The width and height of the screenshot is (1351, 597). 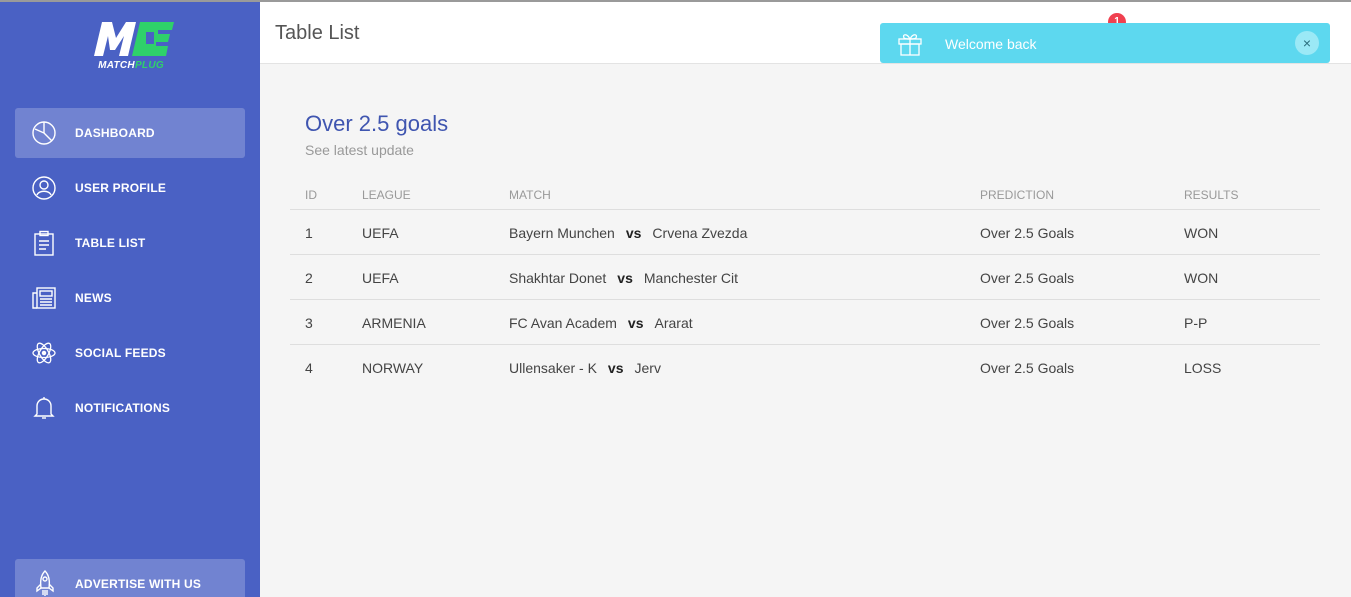 I want to click on newspaper-icon, so click(x=44, y=298).